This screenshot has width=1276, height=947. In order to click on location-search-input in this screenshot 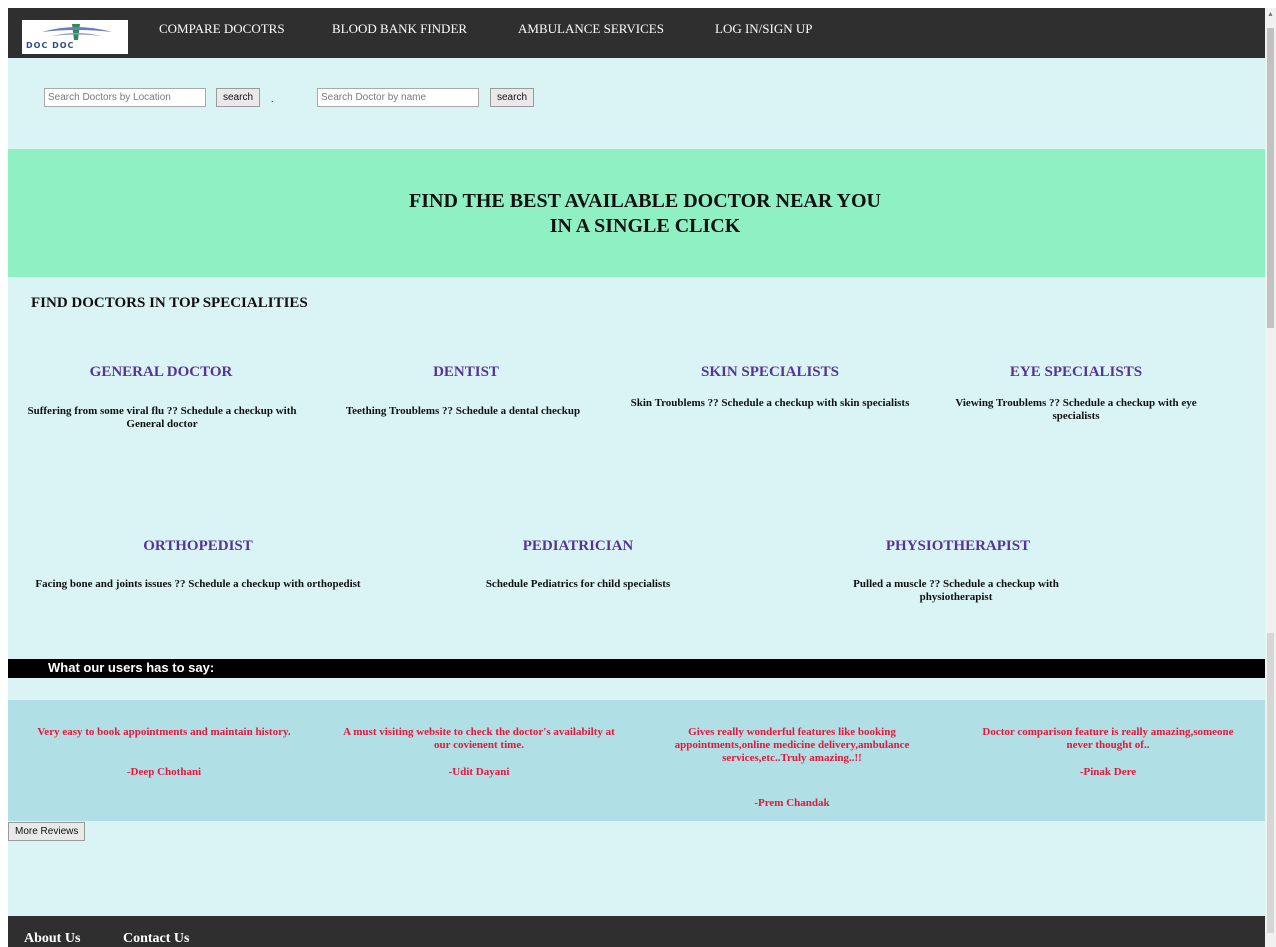, I will do `click(125, 97)`.